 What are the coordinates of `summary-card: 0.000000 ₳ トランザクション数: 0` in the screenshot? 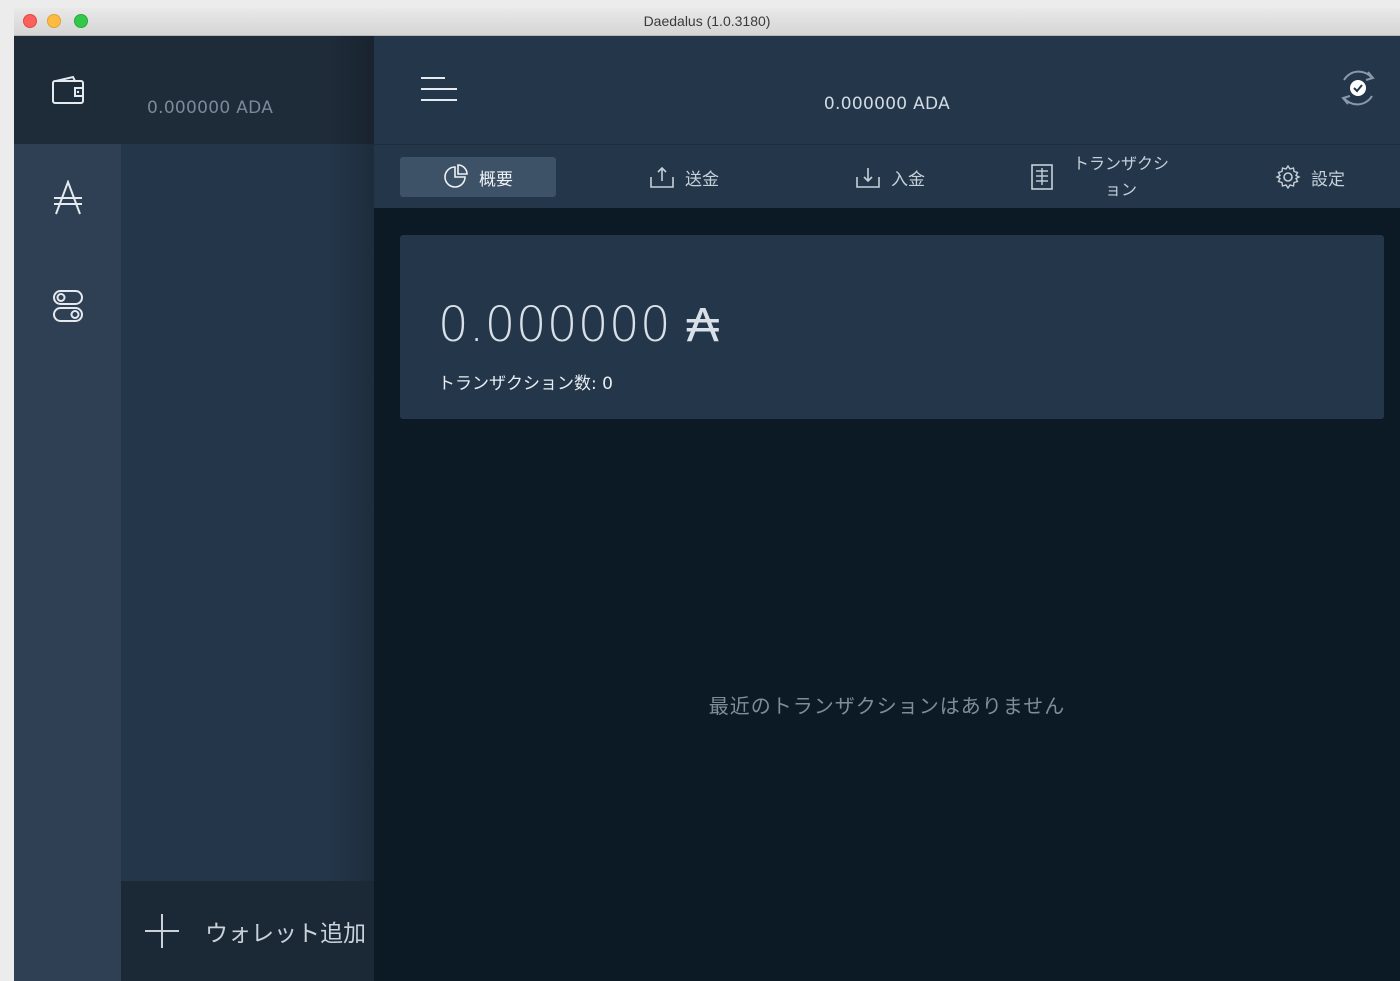 It's located at (892, 327).